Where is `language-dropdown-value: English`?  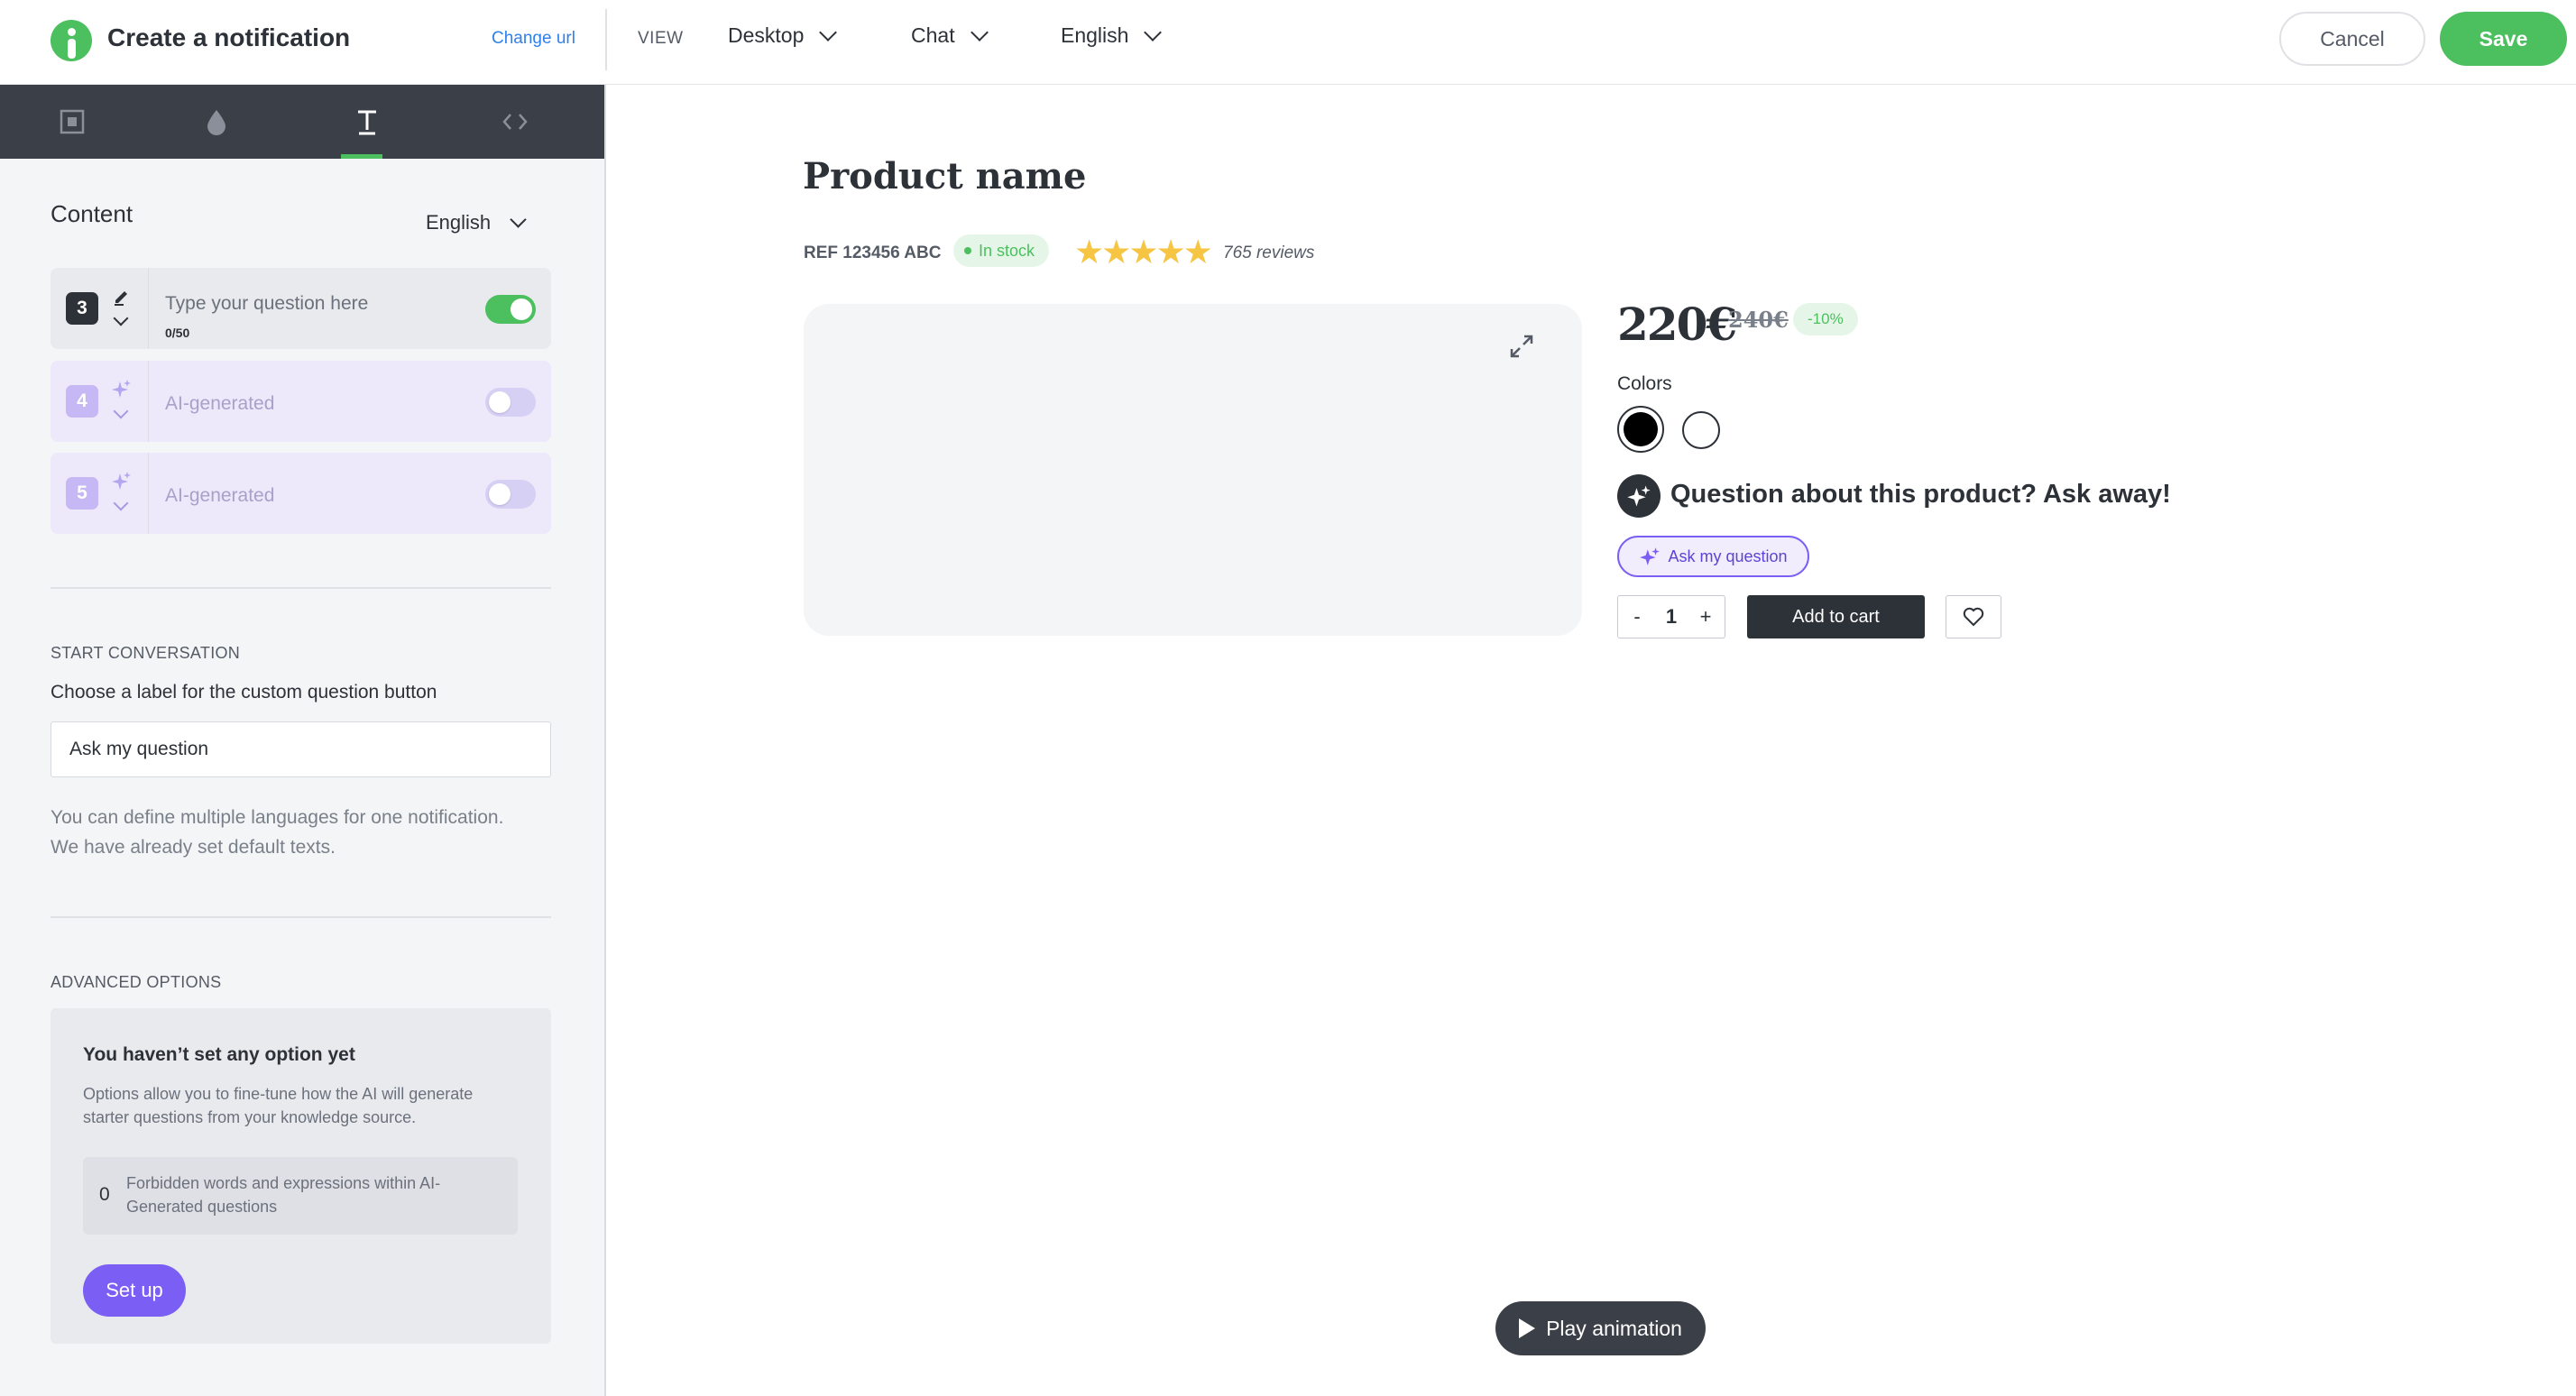 language-dropdown-value: English is located at coordinates (1095, 35).